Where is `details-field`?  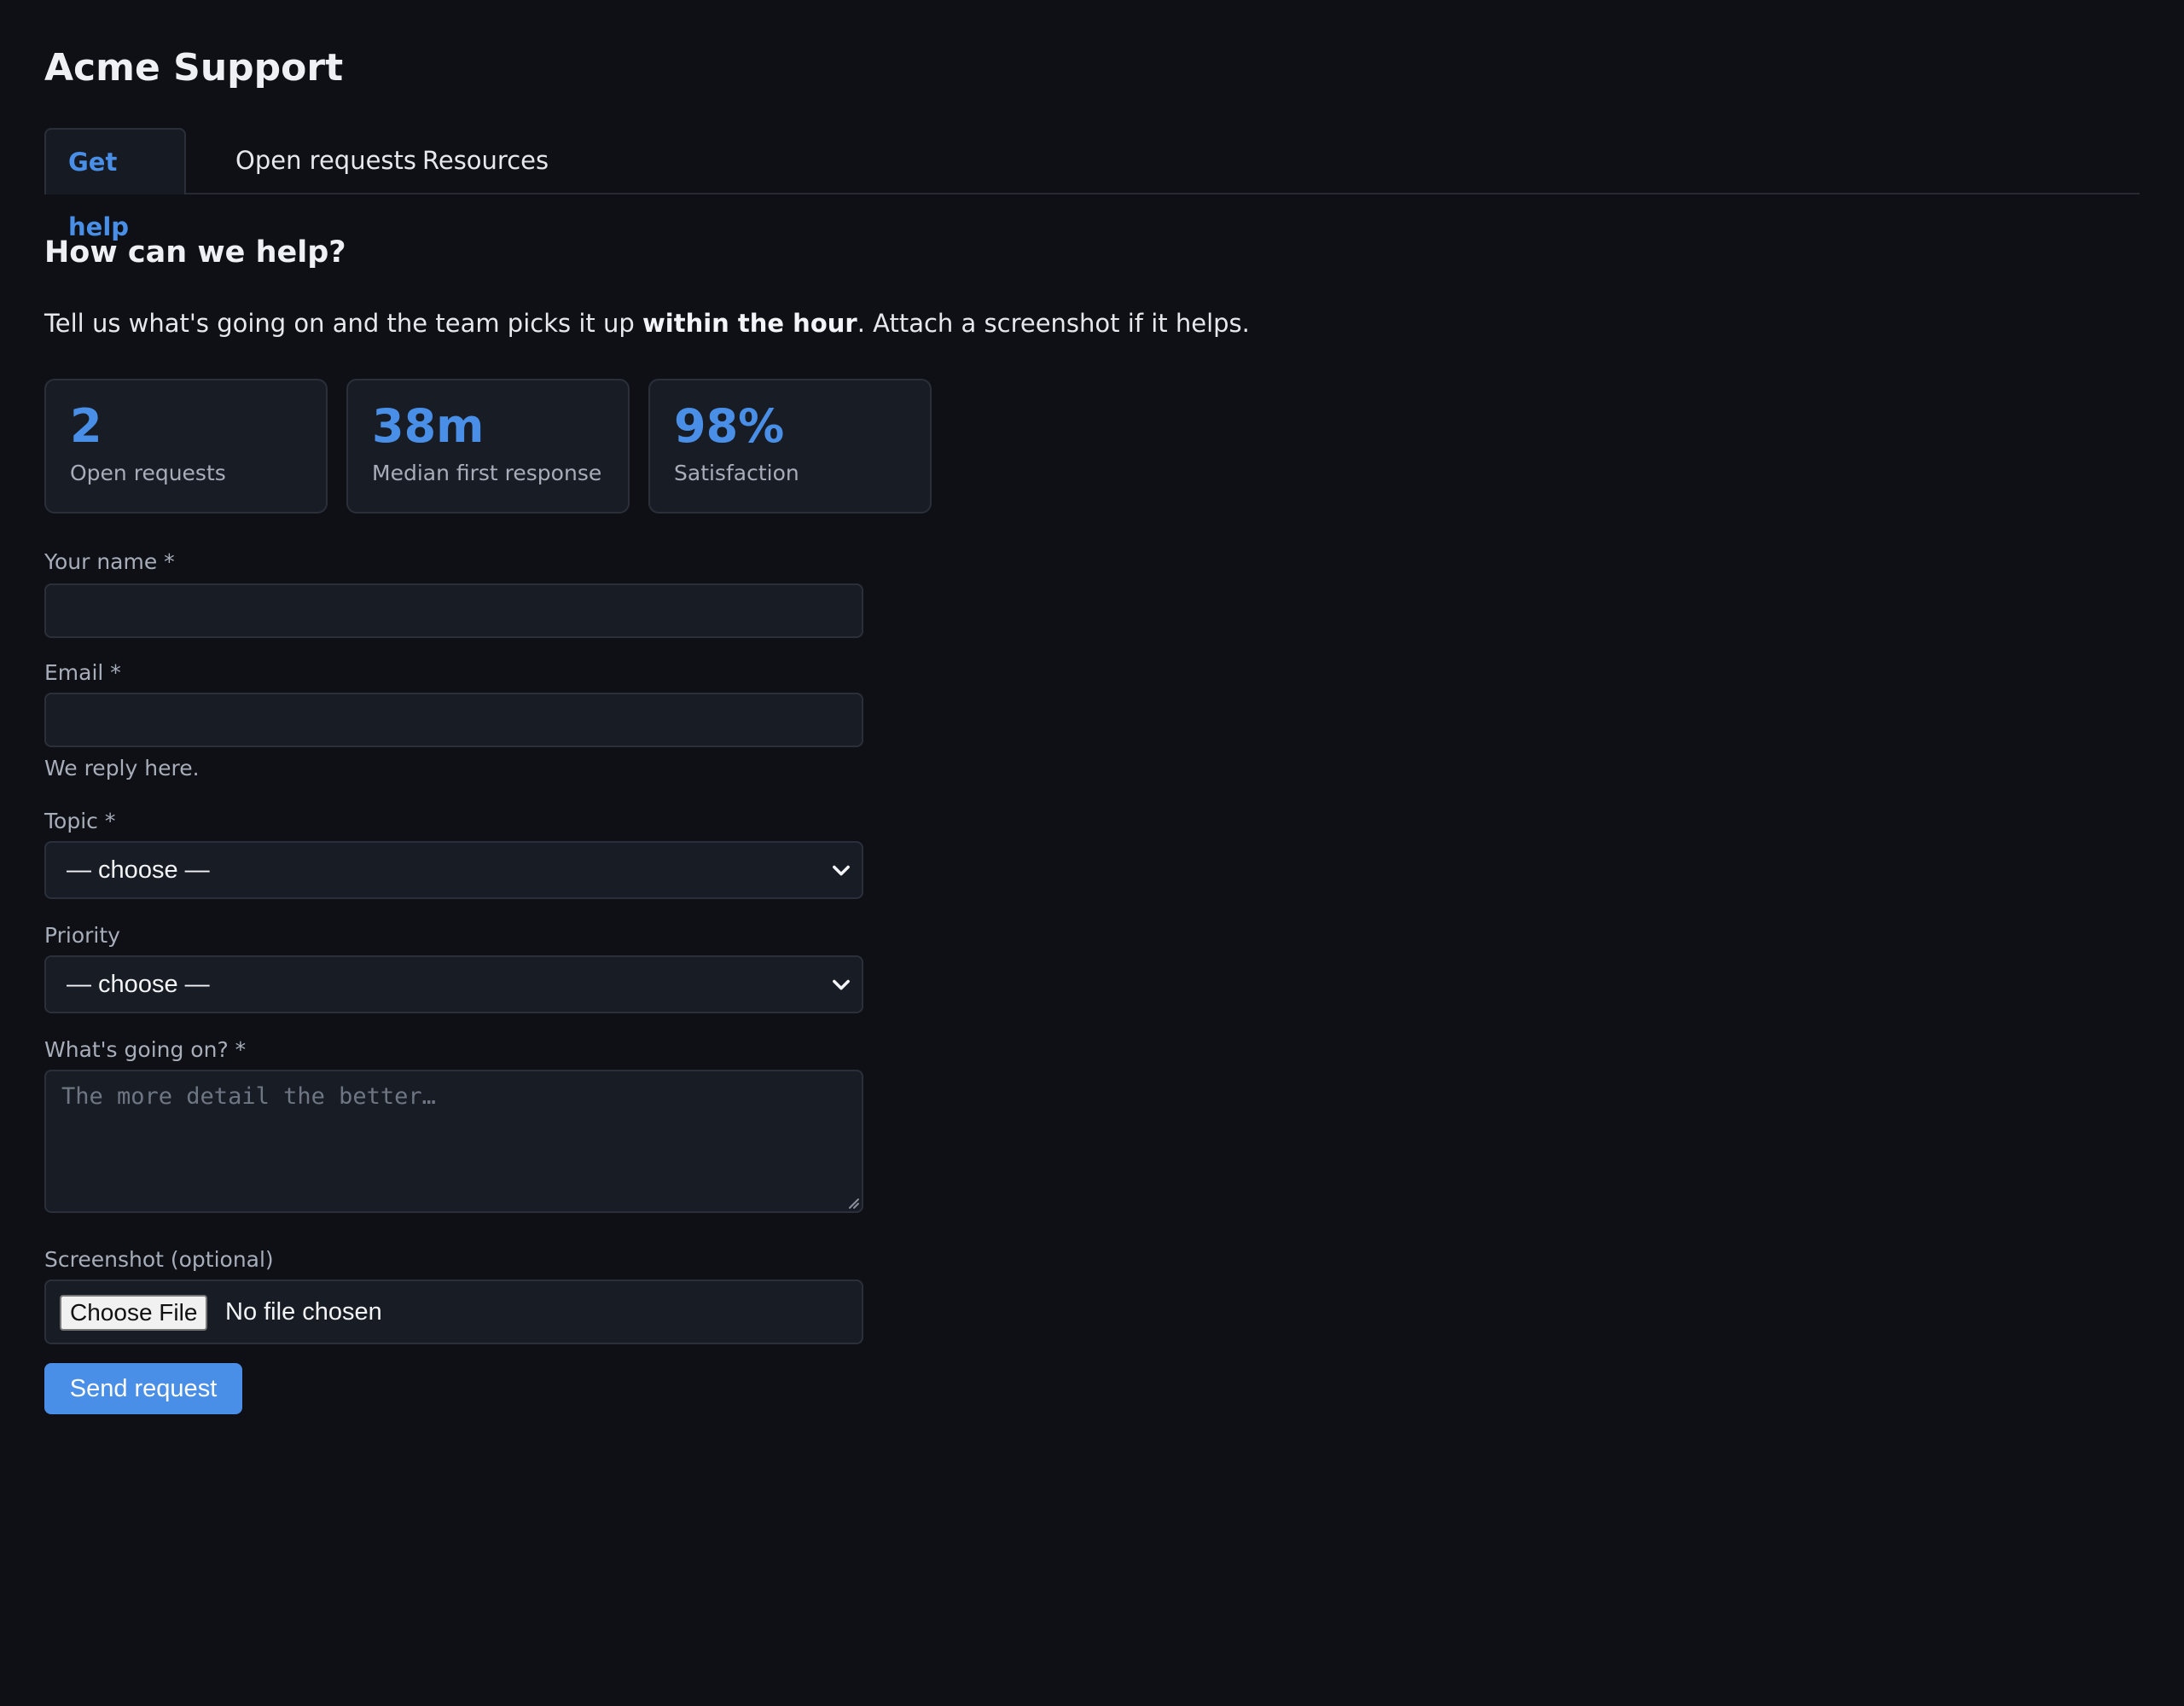 details-field is located at coordinates (454, 1141).